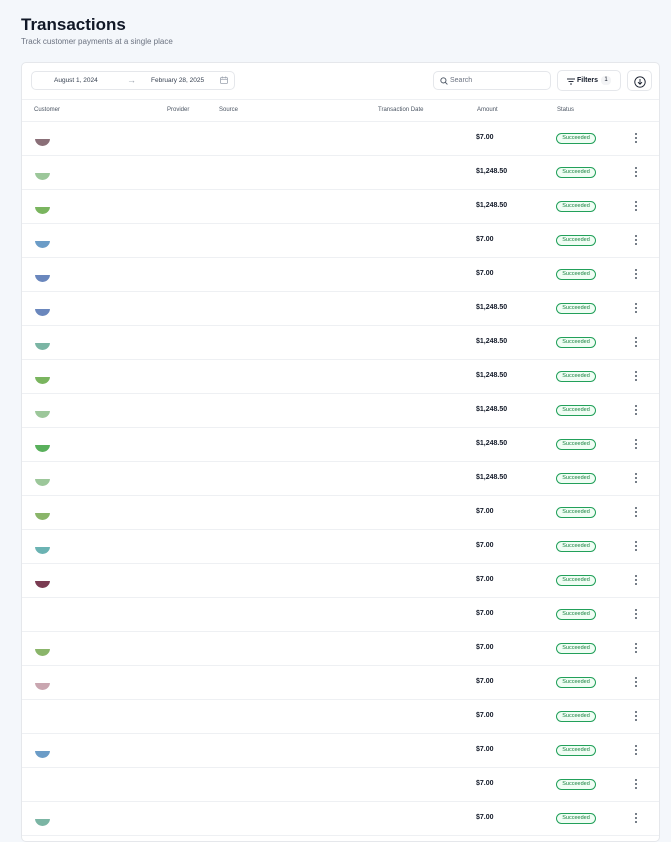 This screenshot has height=842, width=671. Describe the element at coordinates (133, 80) in the screenshot. I see `date-range-picker: August 1, 2024 → February 28, 2025` at that location.